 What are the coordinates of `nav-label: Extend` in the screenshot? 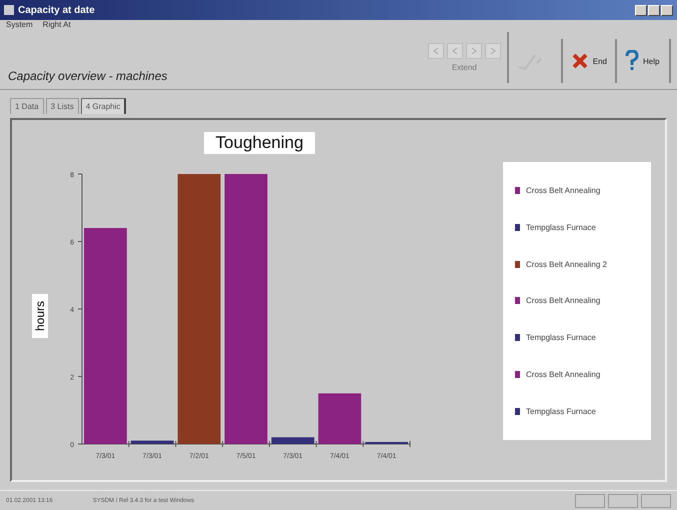 It's located at (464, 67).